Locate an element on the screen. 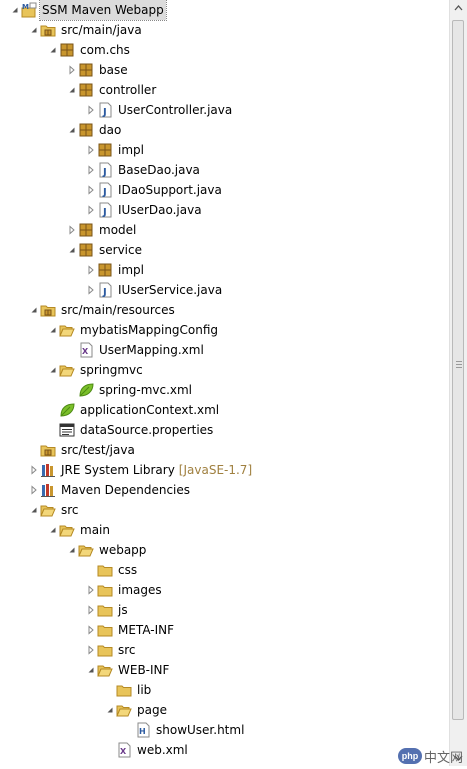 This screenshot has height=769, width=467. scroll-up-arrow is located at coordinates (458, 8).